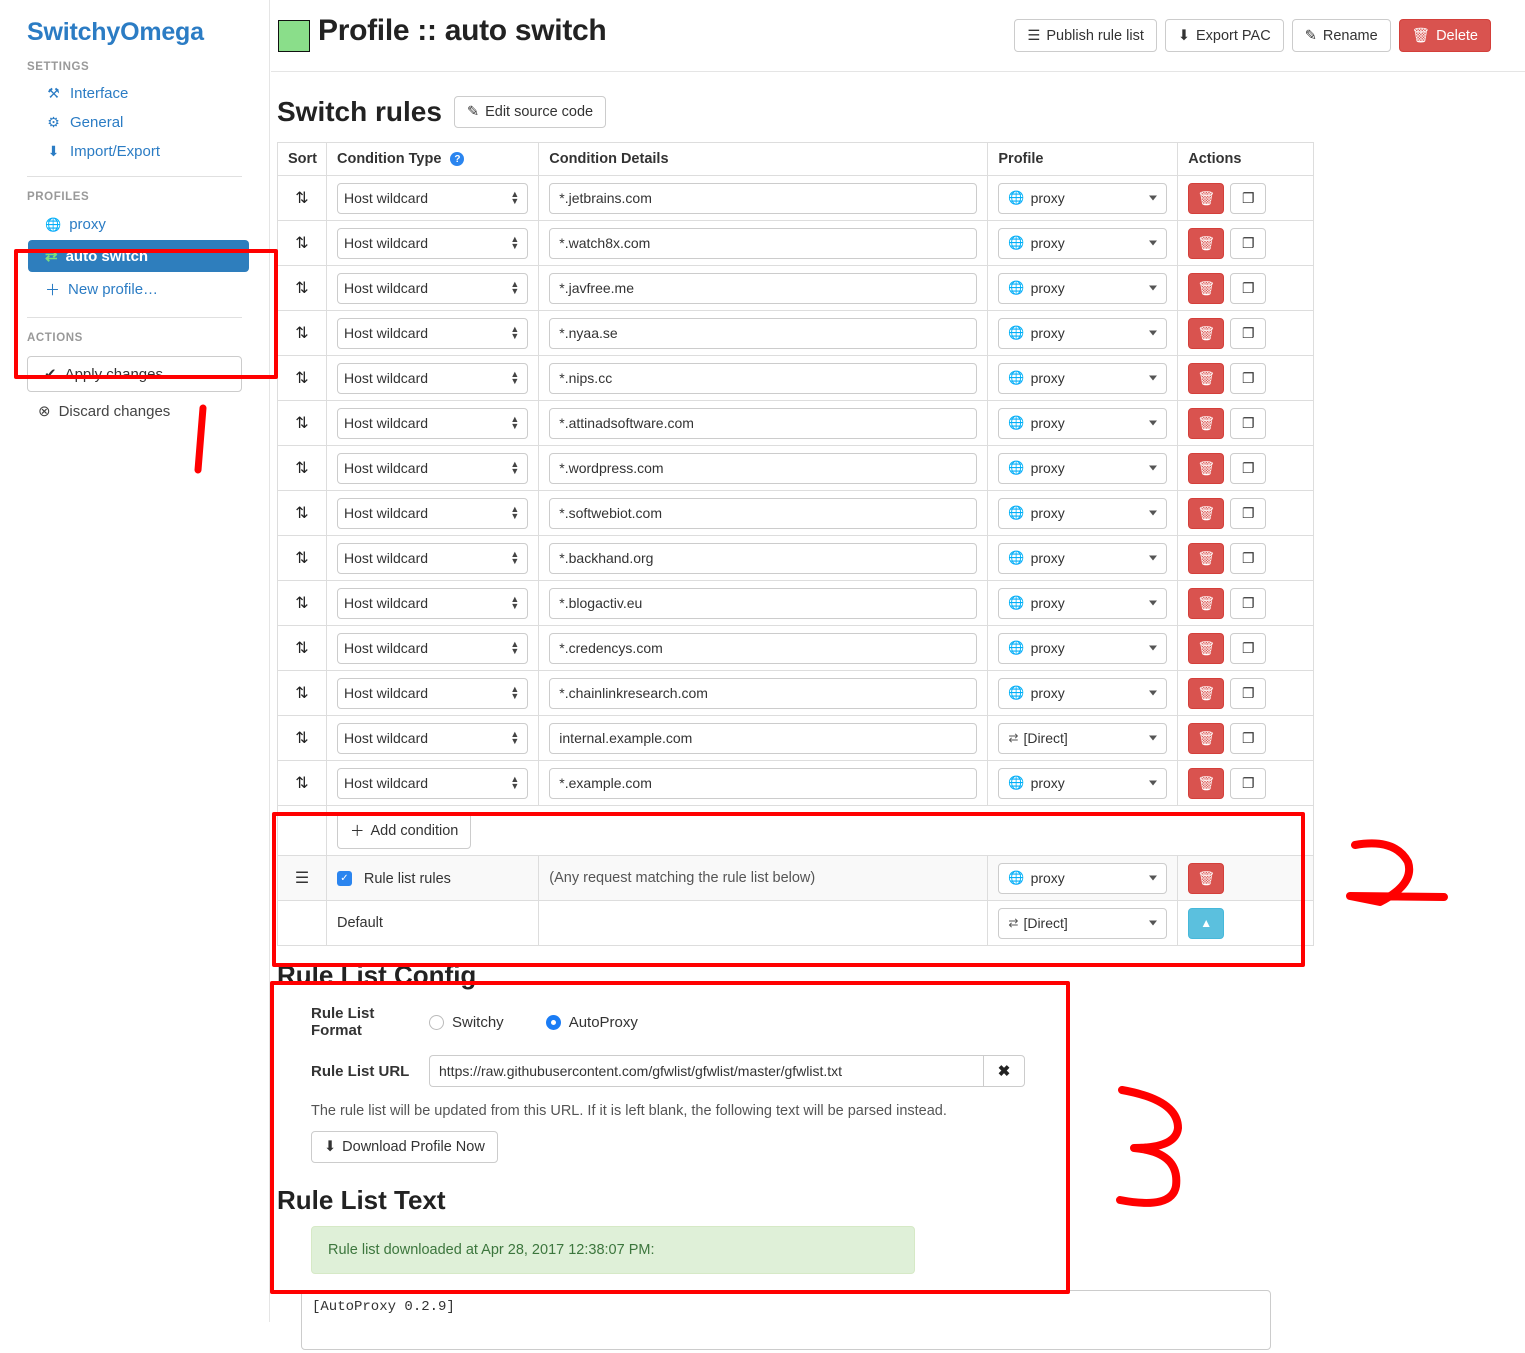 The image size is (1525, 1353). Describe the element at coordinates (1206, 878) in the screenshot. I see `rule-list-delete-button: 🗑` at that location.